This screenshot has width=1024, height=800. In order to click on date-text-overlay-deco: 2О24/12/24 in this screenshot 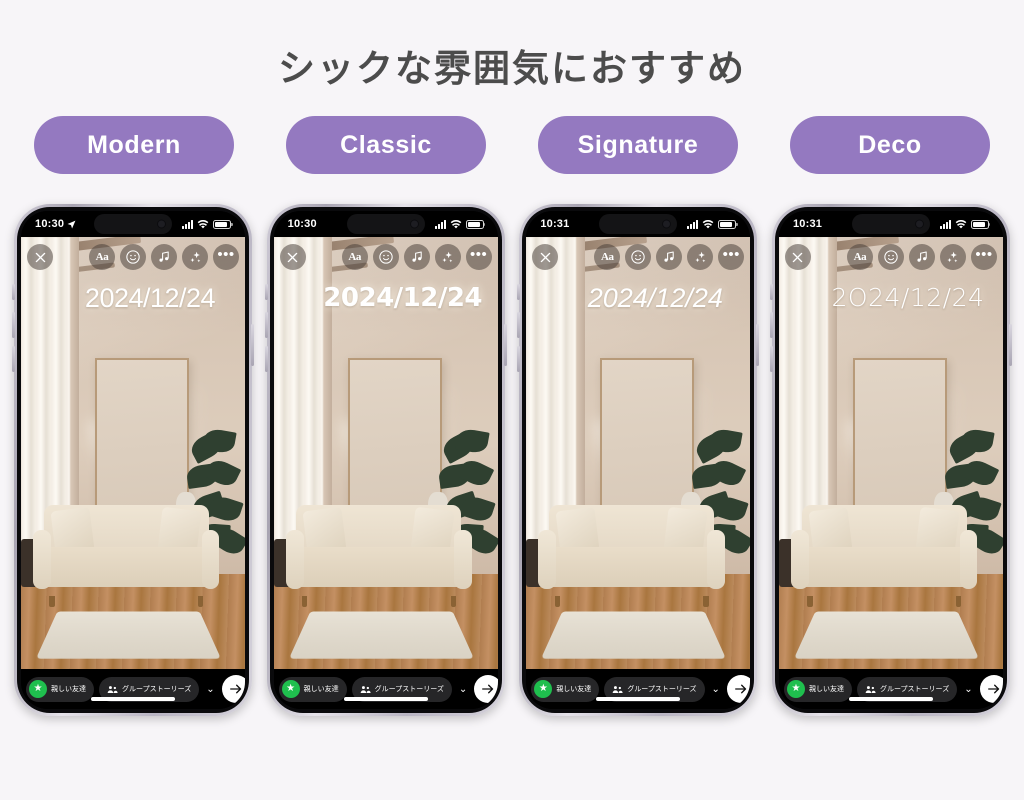, I will do `click(891, 297)`.